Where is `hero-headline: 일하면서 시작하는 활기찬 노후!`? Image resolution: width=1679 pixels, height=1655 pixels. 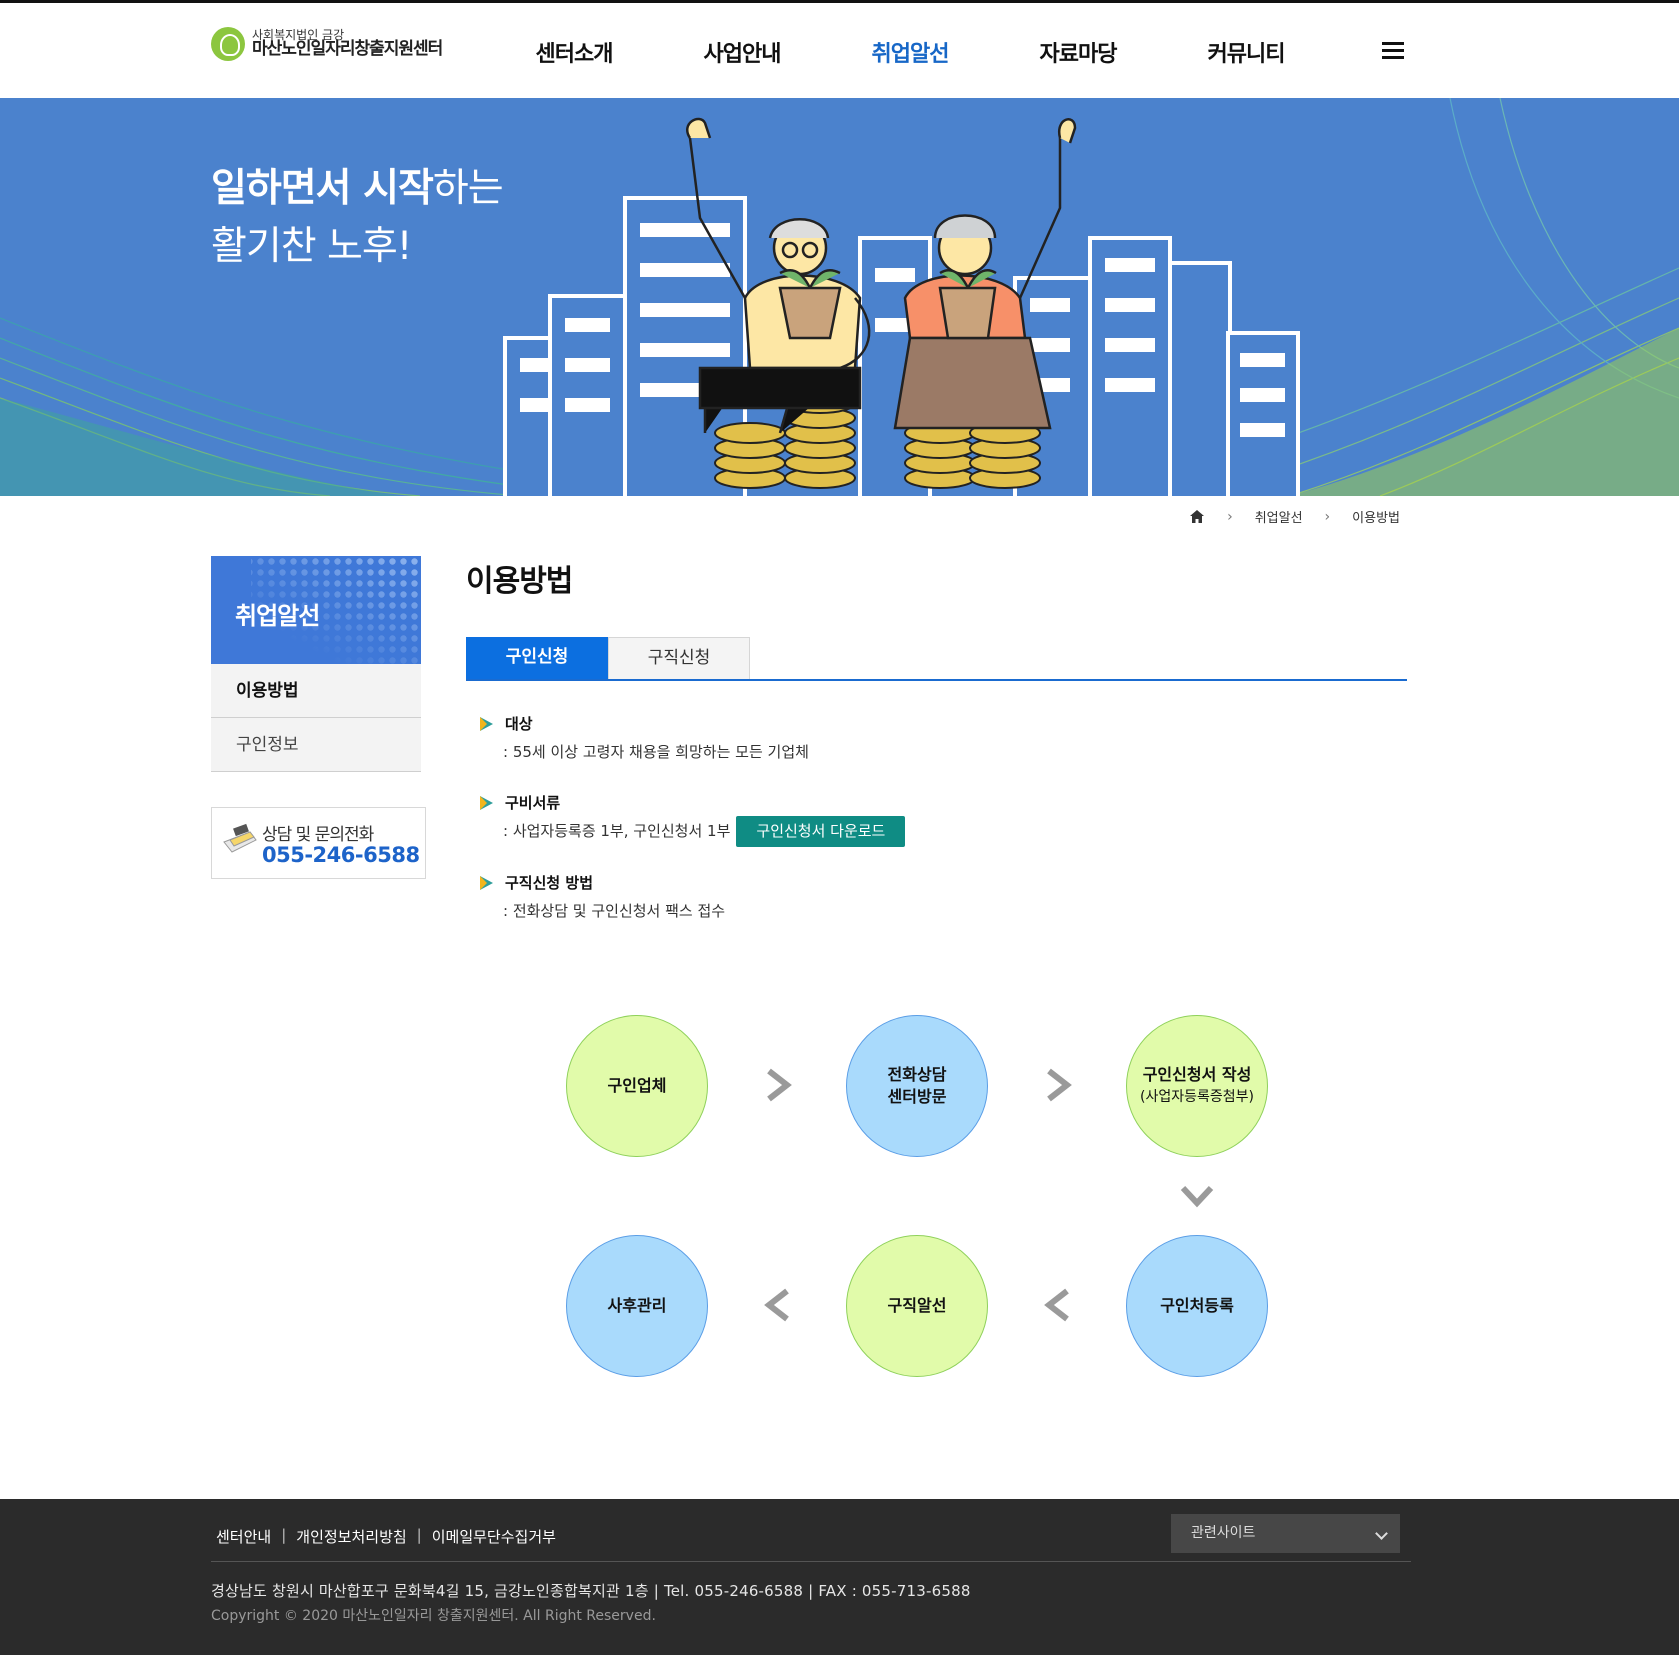
hero-headline: 일하면서 시작하는 활기찬 노후! is located at coordinates (357, 218).